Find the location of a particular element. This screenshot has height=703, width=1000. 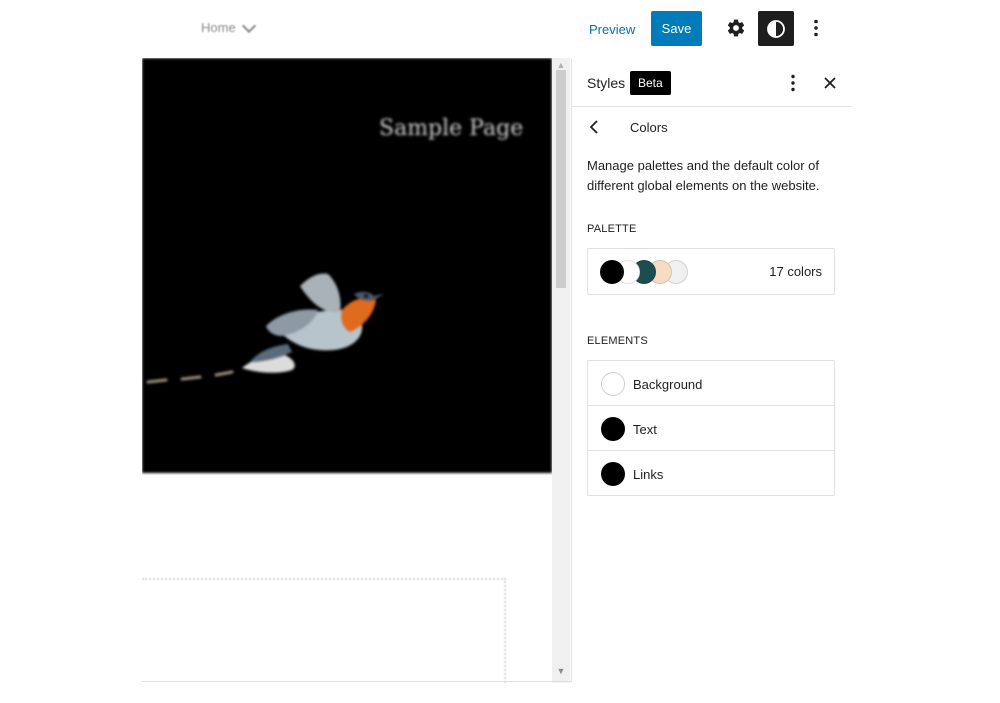

panel-title: Colors is located at coordinates (649, 127).